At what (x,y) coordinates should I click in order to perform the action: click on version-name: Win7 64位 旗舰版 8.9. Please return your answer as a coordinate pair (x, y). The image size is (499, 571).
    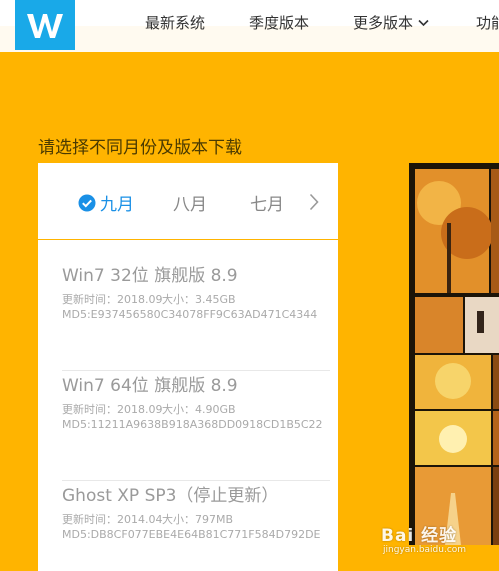
    Looking at the image, I should click on (150, 383).